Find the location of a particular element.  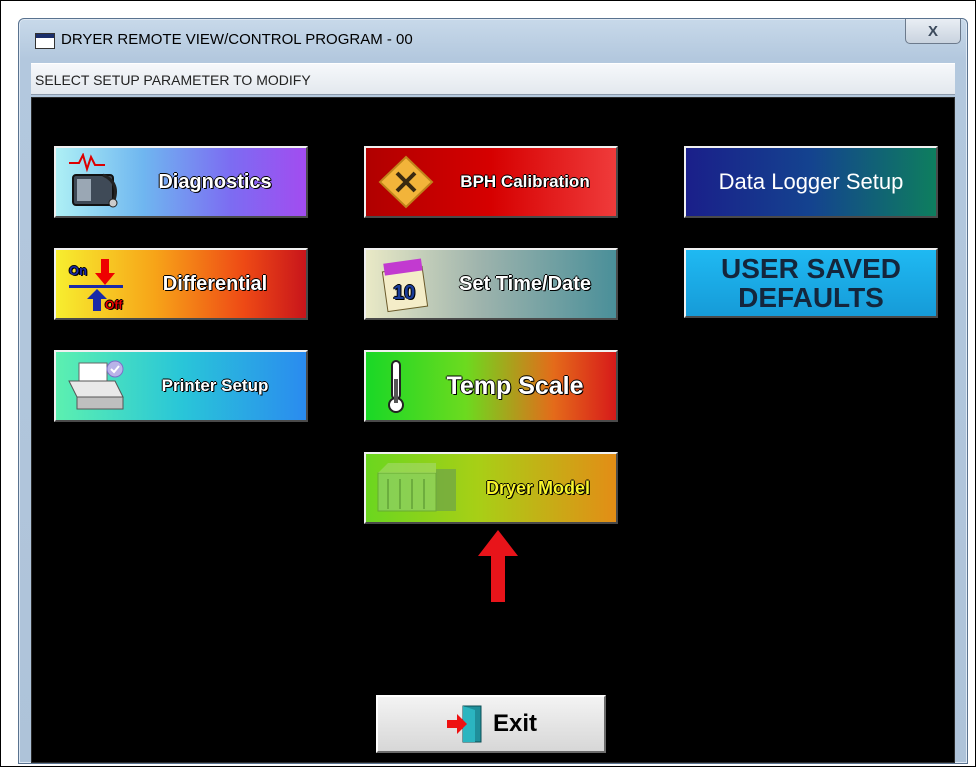

dryer-model-button: Dryer Model is located at coordinates (491, 488).